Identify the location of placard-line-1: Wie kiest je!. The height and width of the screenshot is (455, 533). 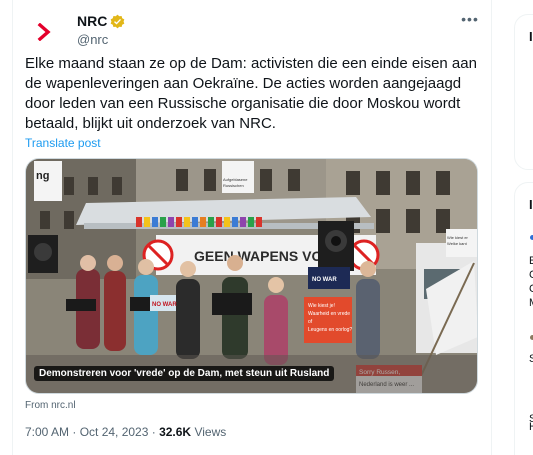
(321, 306).